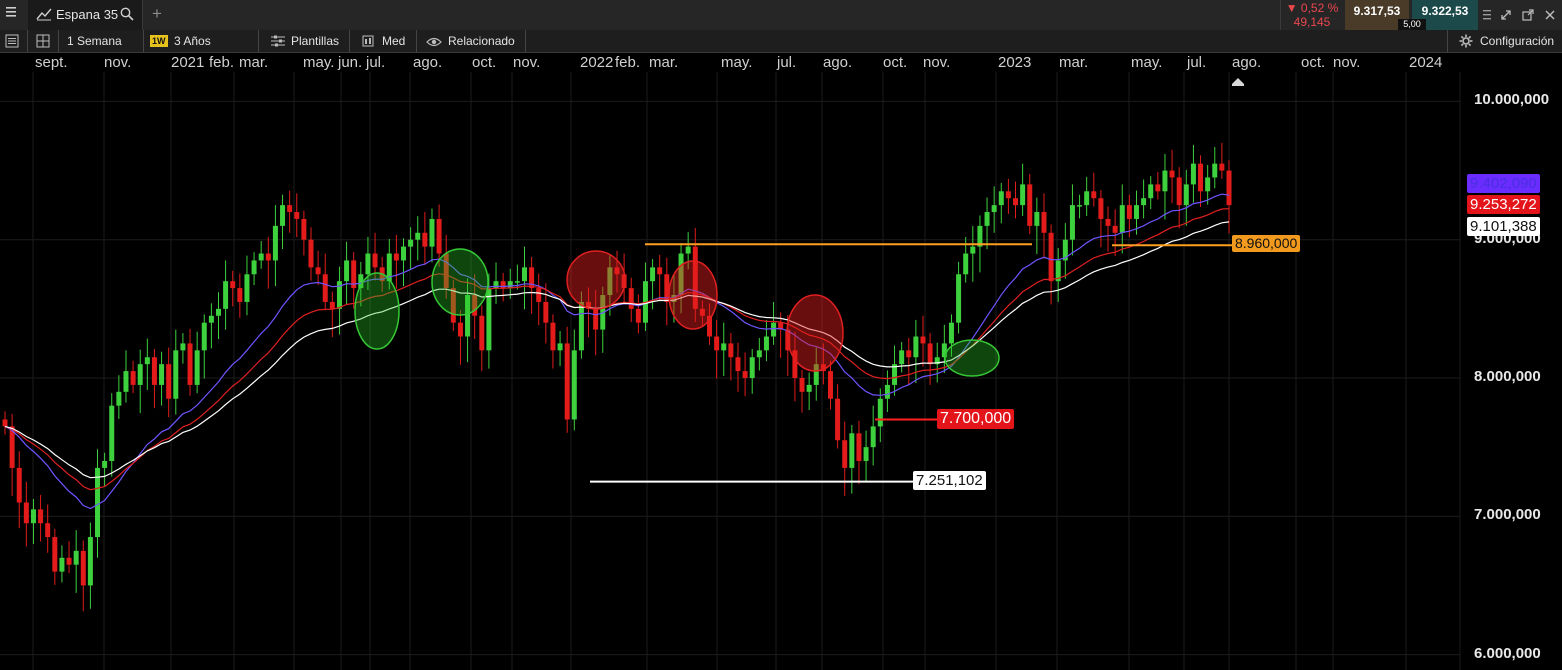 This screenshot has height=670, width=1562. What do you see at coordinates (1312, 8) in the screenshot?
I see `change-pct: ▼ 0,52 %` at bounding box center [1312, 8].